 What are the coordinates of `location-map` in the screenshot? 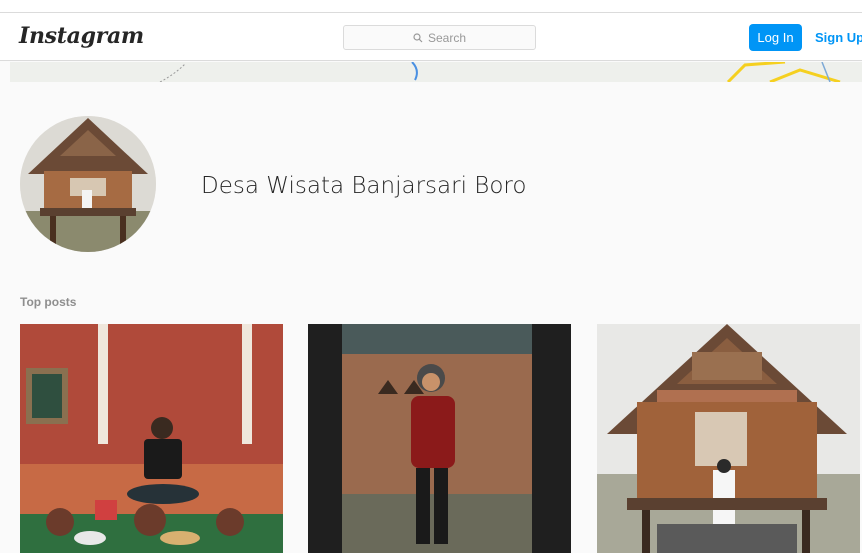 It's located at (436, 72).